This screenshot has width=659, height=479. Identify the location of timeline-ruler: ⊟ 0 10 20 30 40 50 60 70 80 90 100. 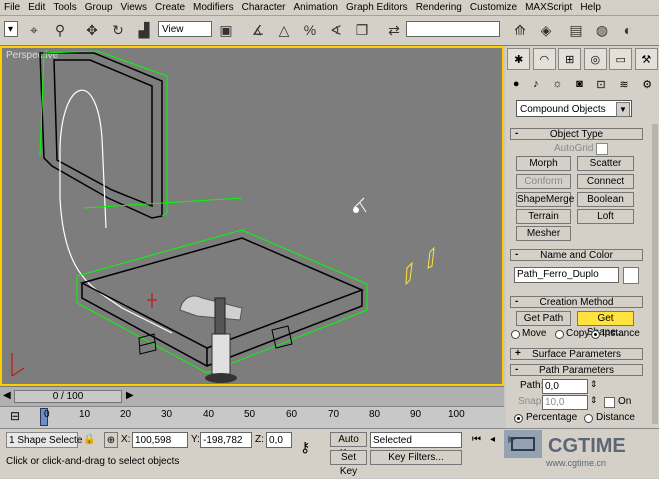
(252, 417).